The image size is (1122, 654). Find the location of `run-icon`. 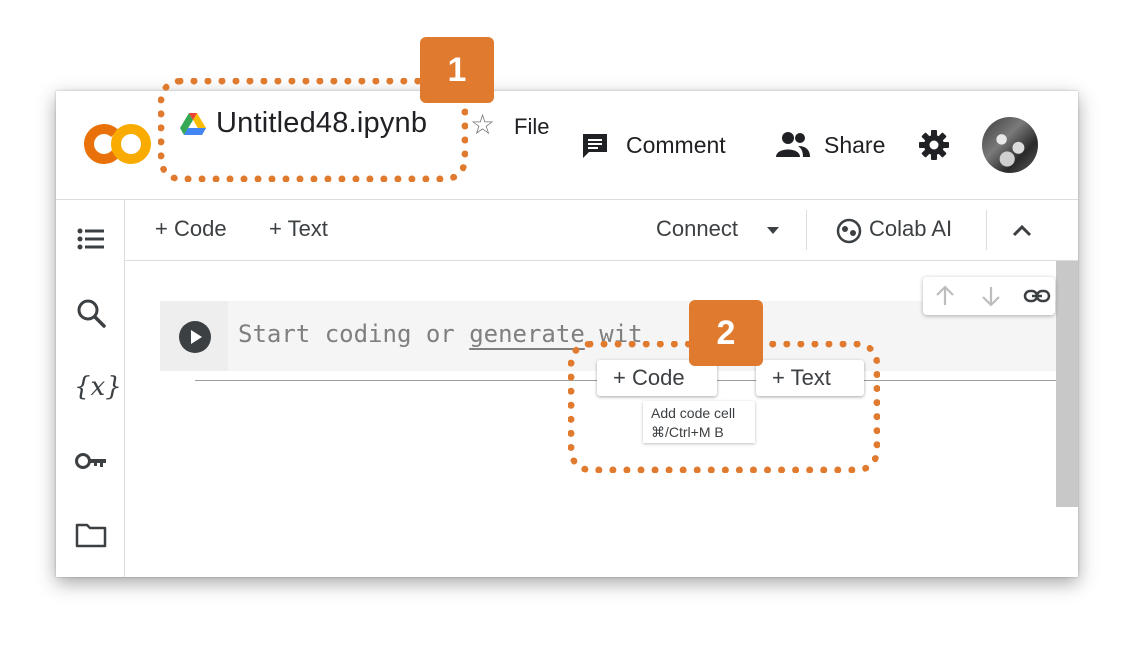

run-icon is located at coordinates (195, 337).